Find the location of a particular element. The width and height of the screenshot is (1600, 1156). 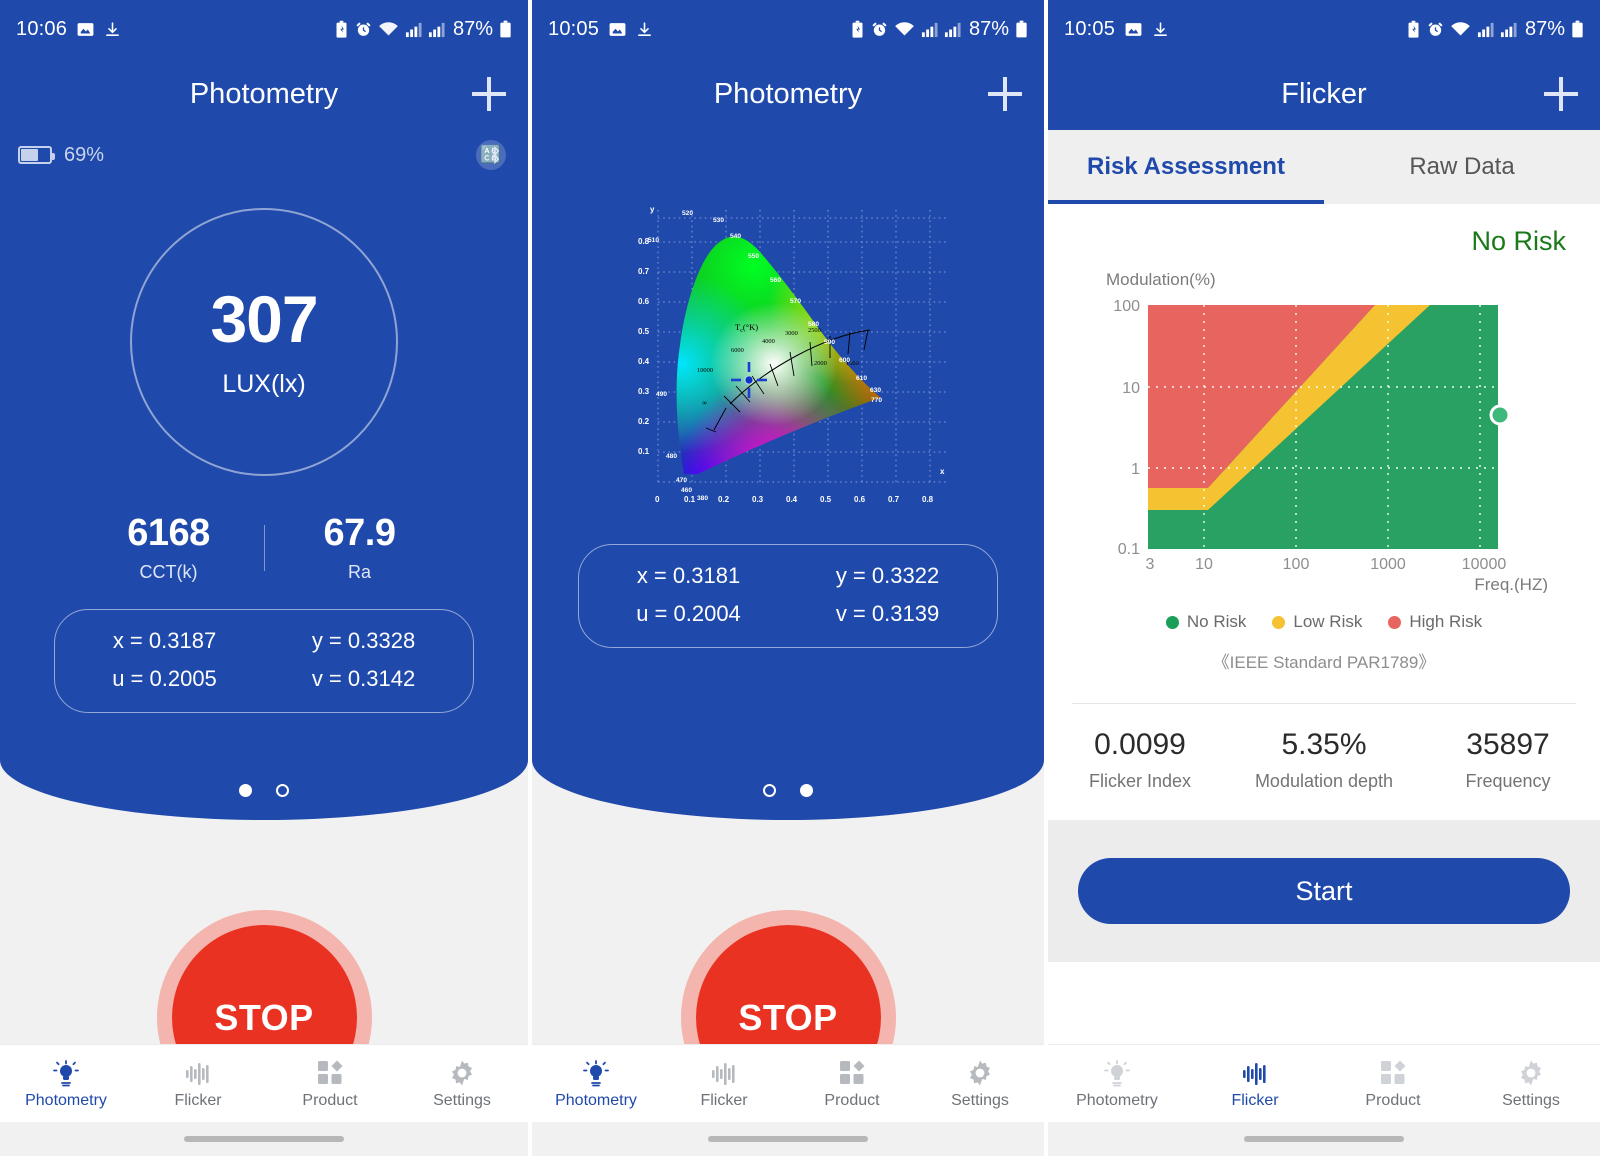

svg-text: 0 is located at coordinates (657, 499).